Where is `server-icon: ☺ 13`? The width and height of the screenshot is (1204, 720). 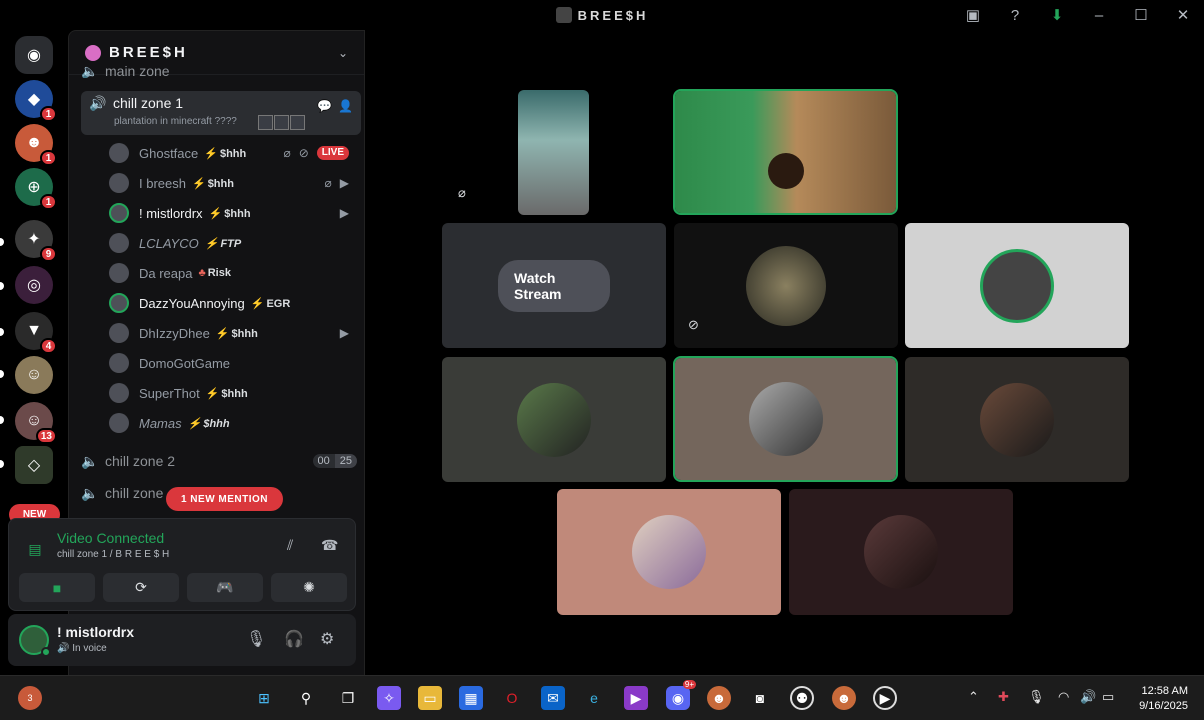 server-icon: ☺ 13 is located at coordinates (36, 423).